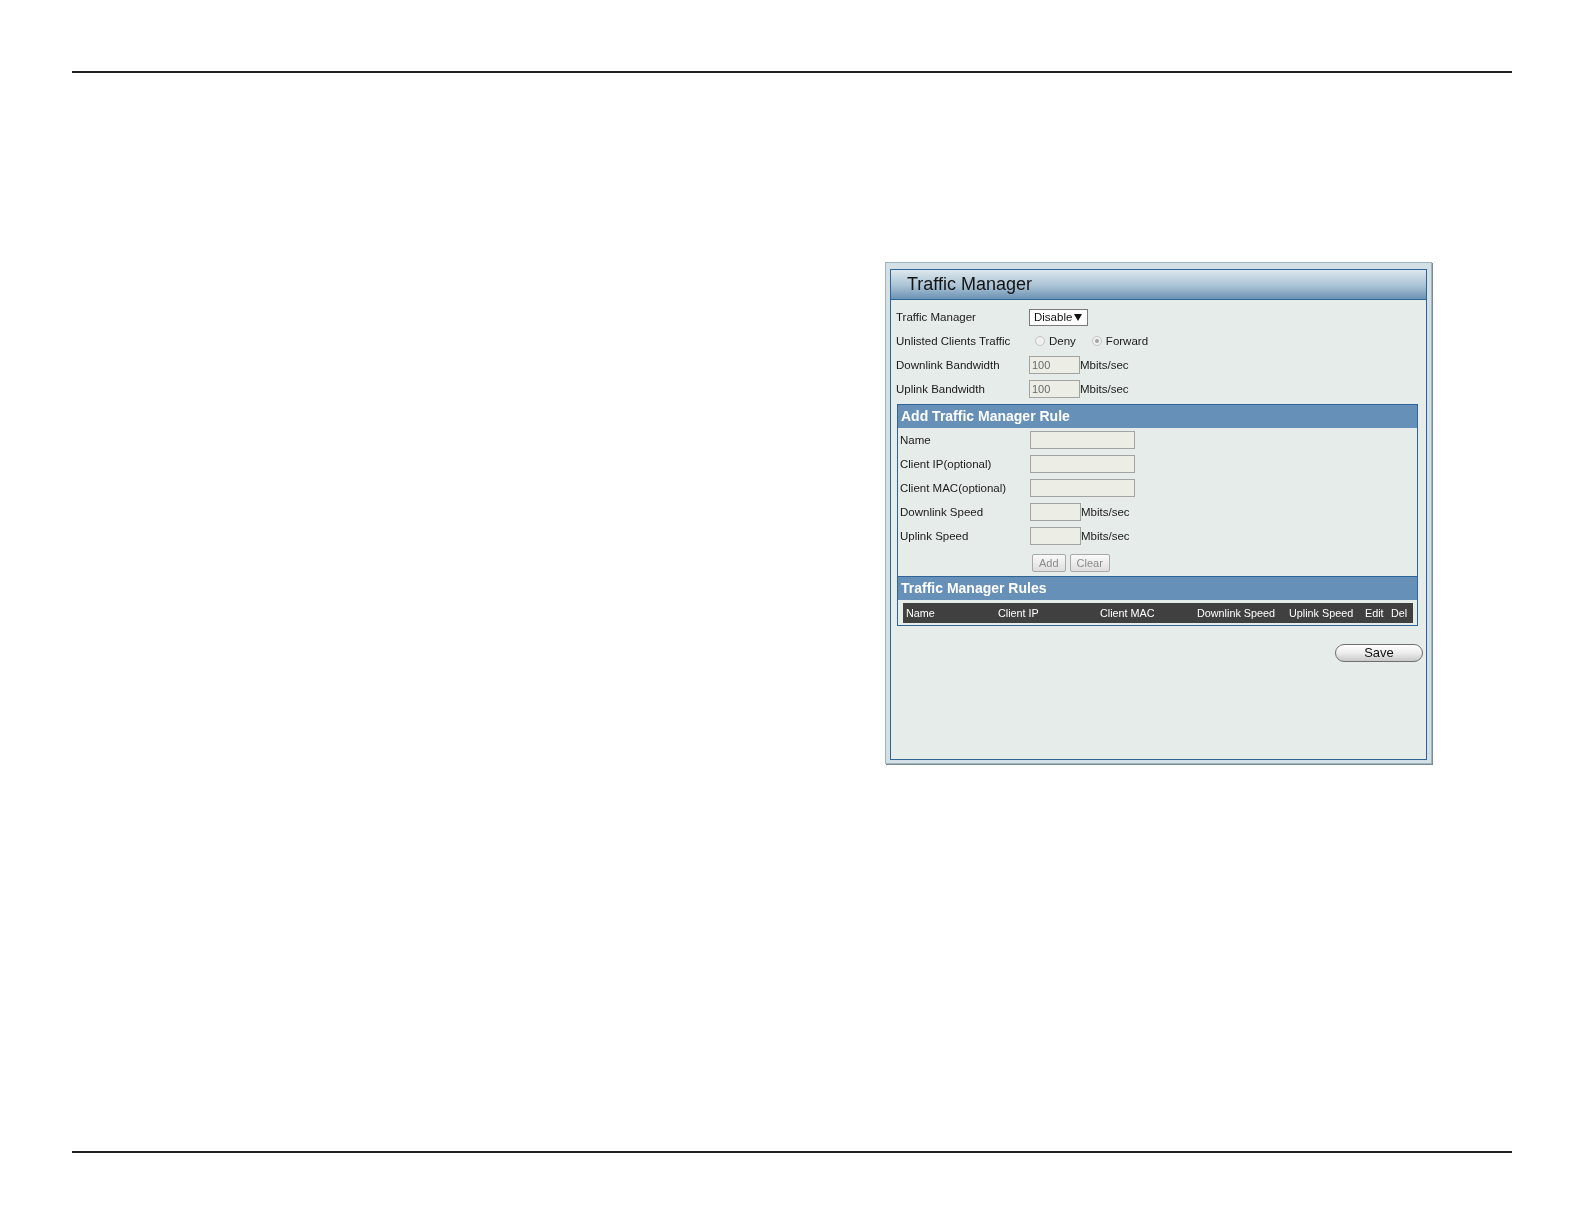 Image resolution: width=1585 pixels, height=1225 pixels. Describe the element at coordinates (1058, 317) in the screenshot. I see `dropdown: Disable` at that location.